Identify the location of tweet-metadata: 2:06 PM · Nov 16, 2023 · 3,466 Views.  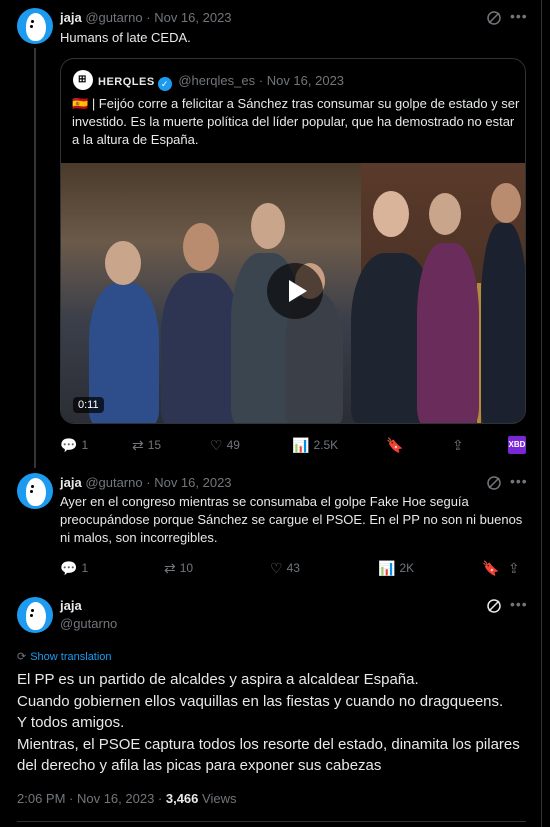
(126, 798).